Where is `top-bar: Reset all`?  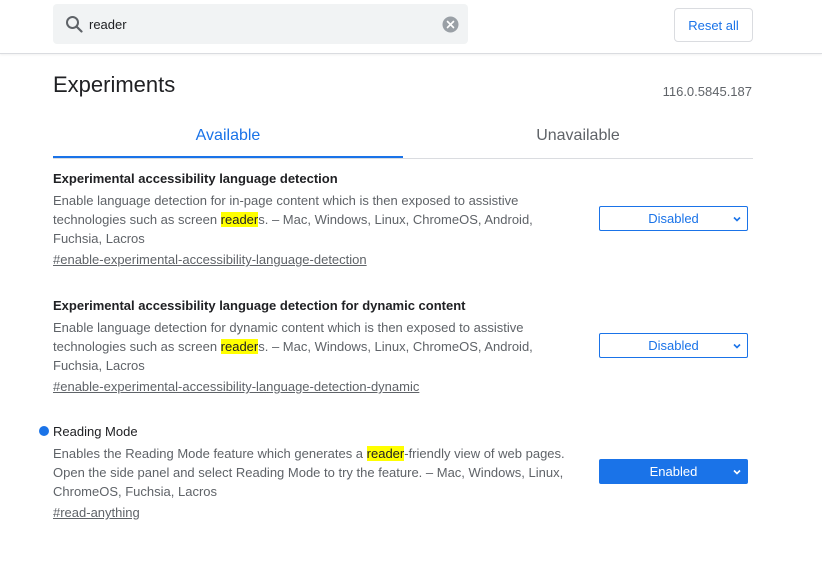 top-bar: Reset all is located at coordinates (411, 27).